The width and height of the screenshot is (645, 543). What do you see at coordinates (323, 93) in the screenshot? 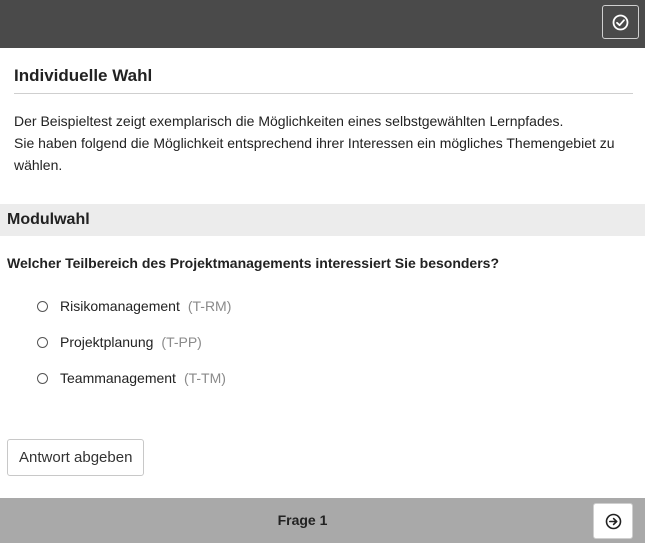
I see `title-divider` at bounding box center [323, 93].